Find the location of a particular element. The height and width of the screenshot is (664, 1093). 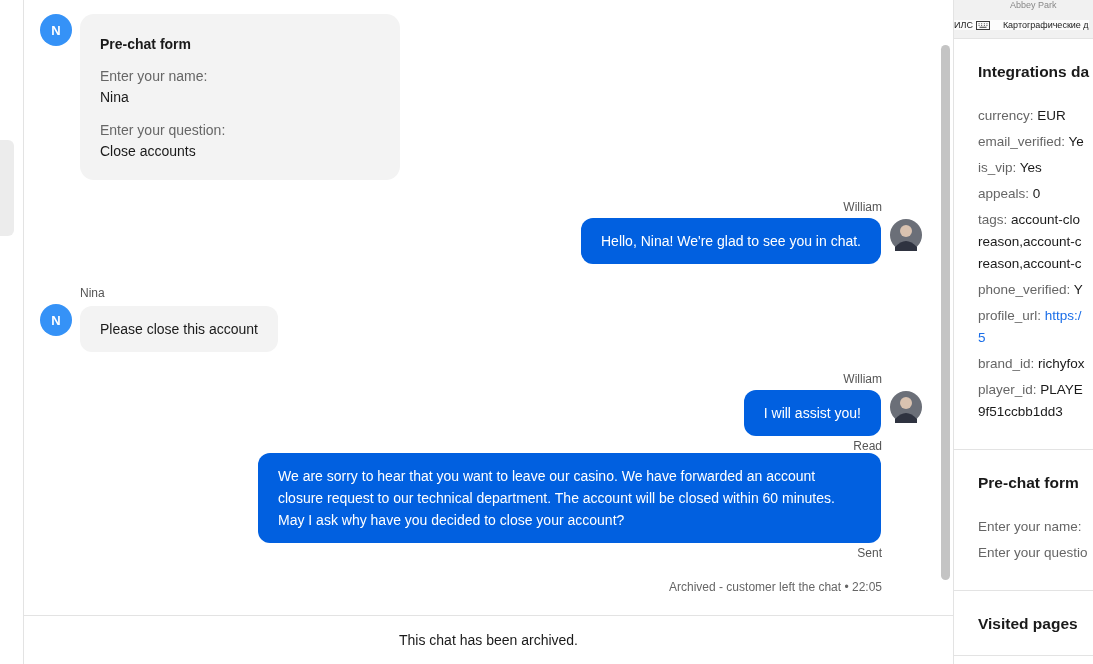

field-value: Close accounts is located at coordinates (148, 151).